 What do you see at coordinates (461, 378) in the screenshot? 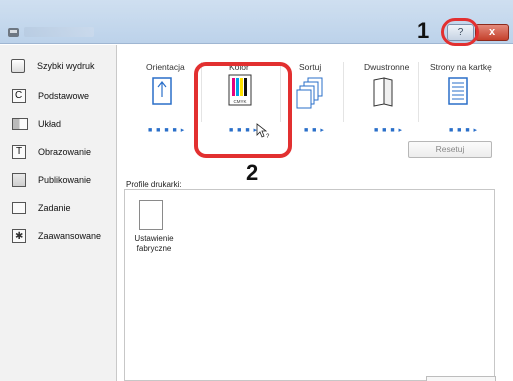
I see `profile-action-button` at bounding box center [461, 378].